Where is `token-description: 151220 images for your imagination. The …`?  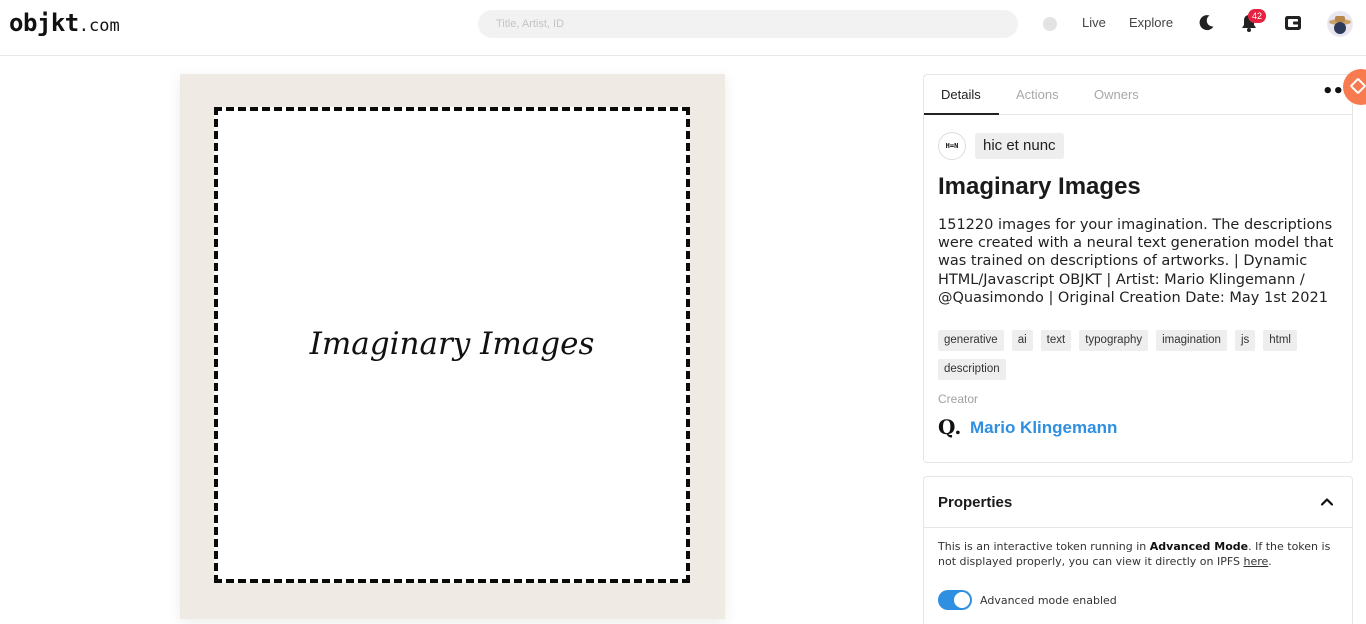
token-description: 151220 images for your imagination. The … is located at coordinates (1136, 261).